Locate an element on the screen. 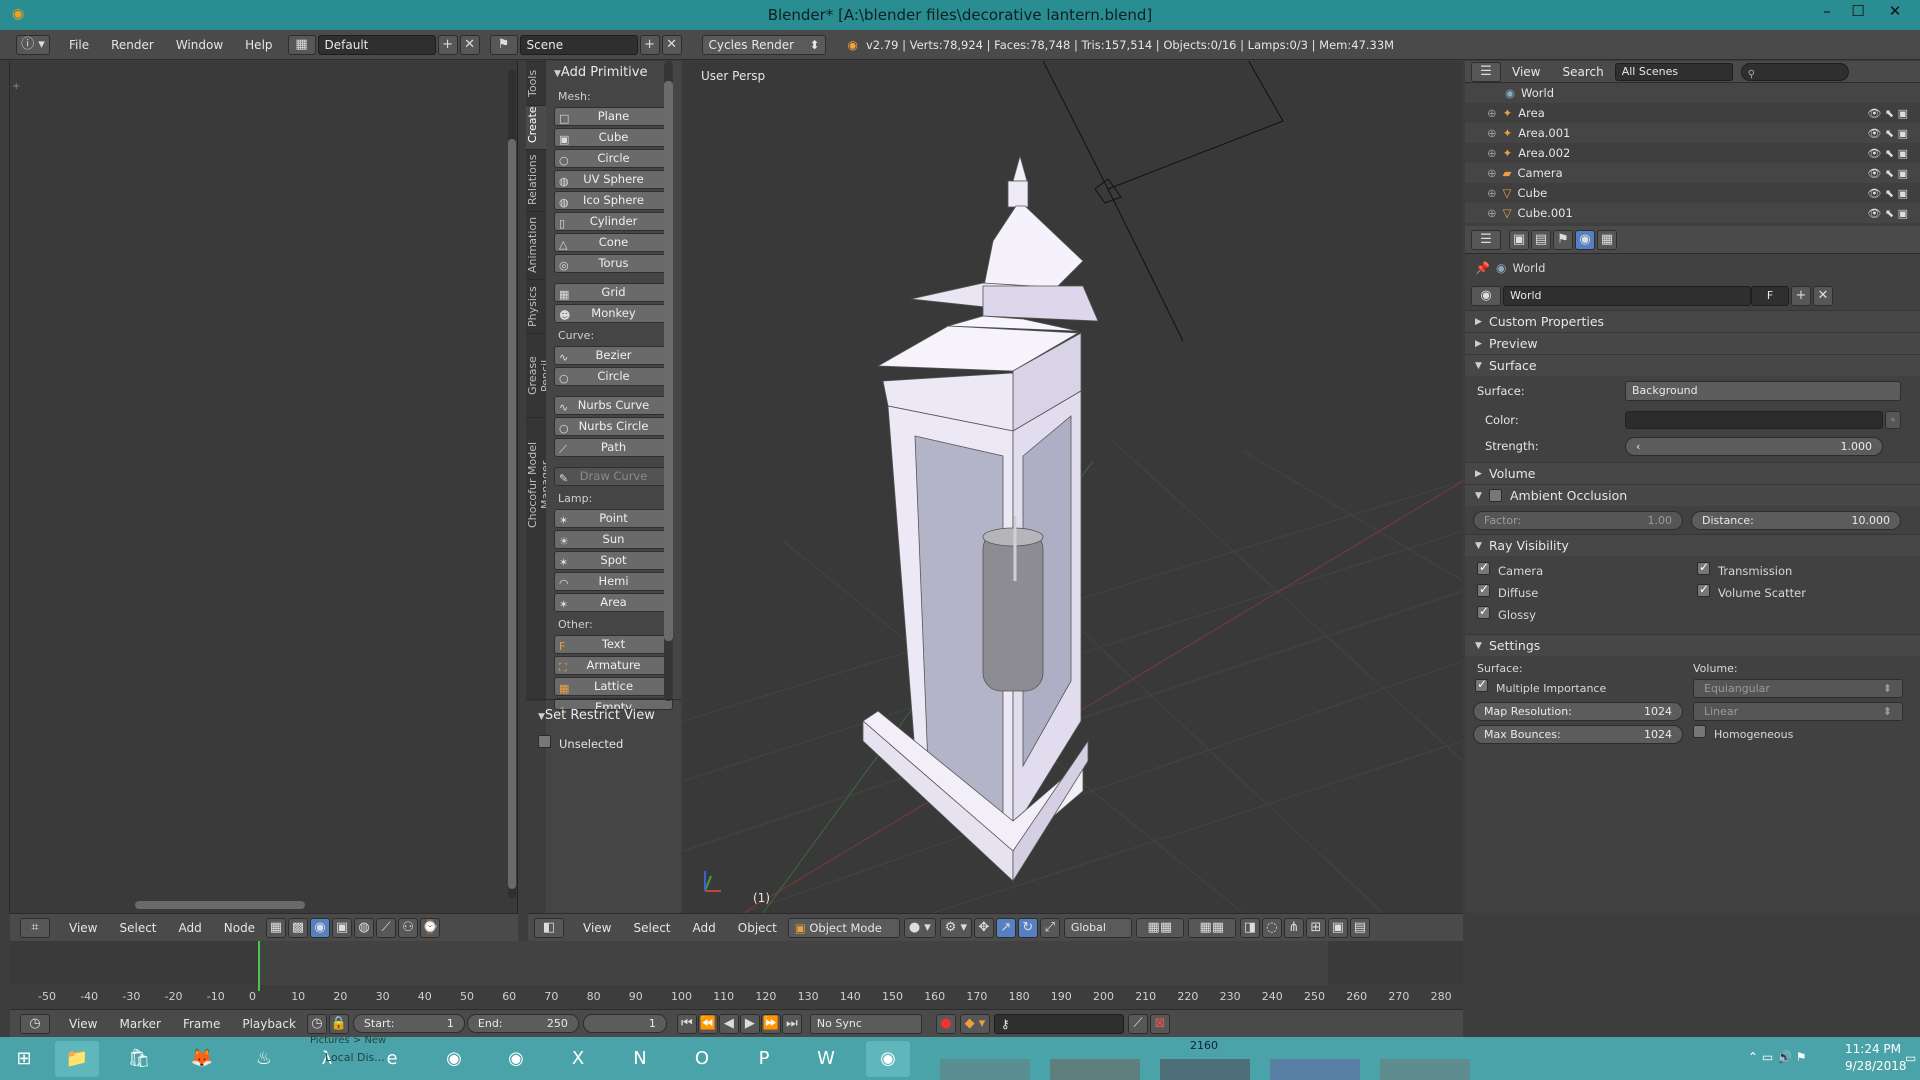 The width and height of the screenshot is (1920, 1080). add-path-button: ⟋ Path is located at coordinates (613, 447).